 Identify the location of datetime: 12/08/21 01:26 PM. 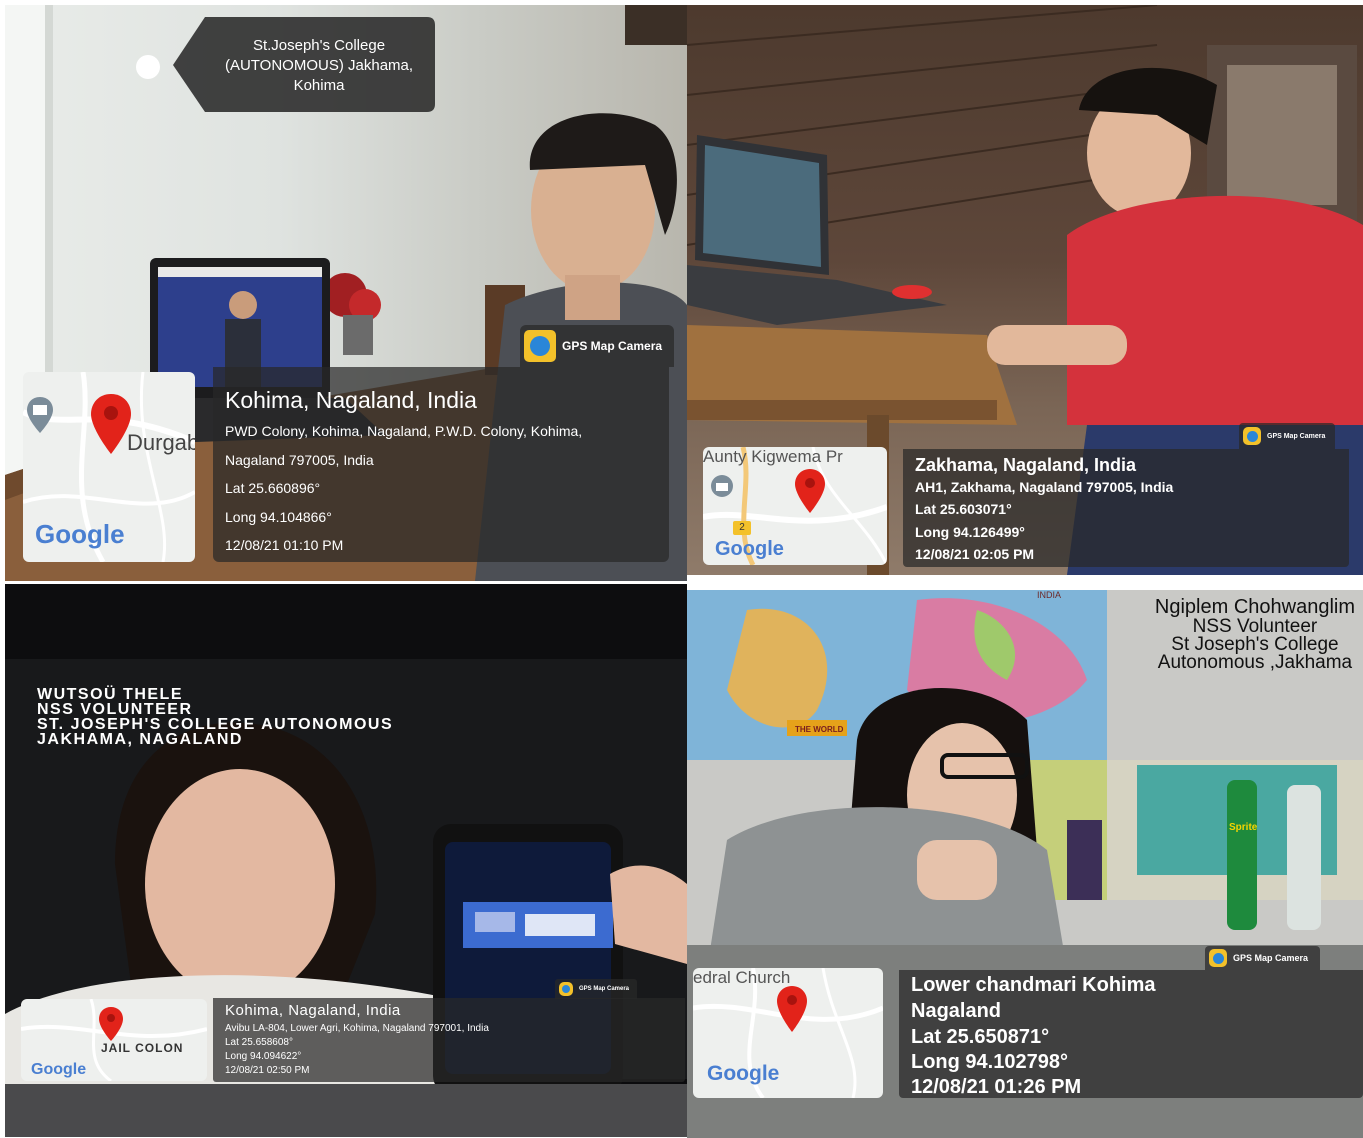
(996, 1087).